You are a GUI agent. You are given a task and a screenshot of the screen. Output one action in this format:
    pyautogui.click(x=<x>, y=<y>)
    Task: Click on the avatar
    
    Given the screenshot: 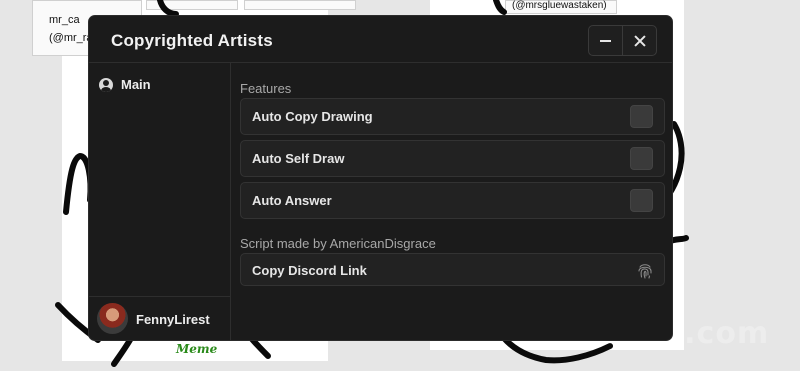 What is the action you would take?
    pyautogui.click(x=112, y=318)
    